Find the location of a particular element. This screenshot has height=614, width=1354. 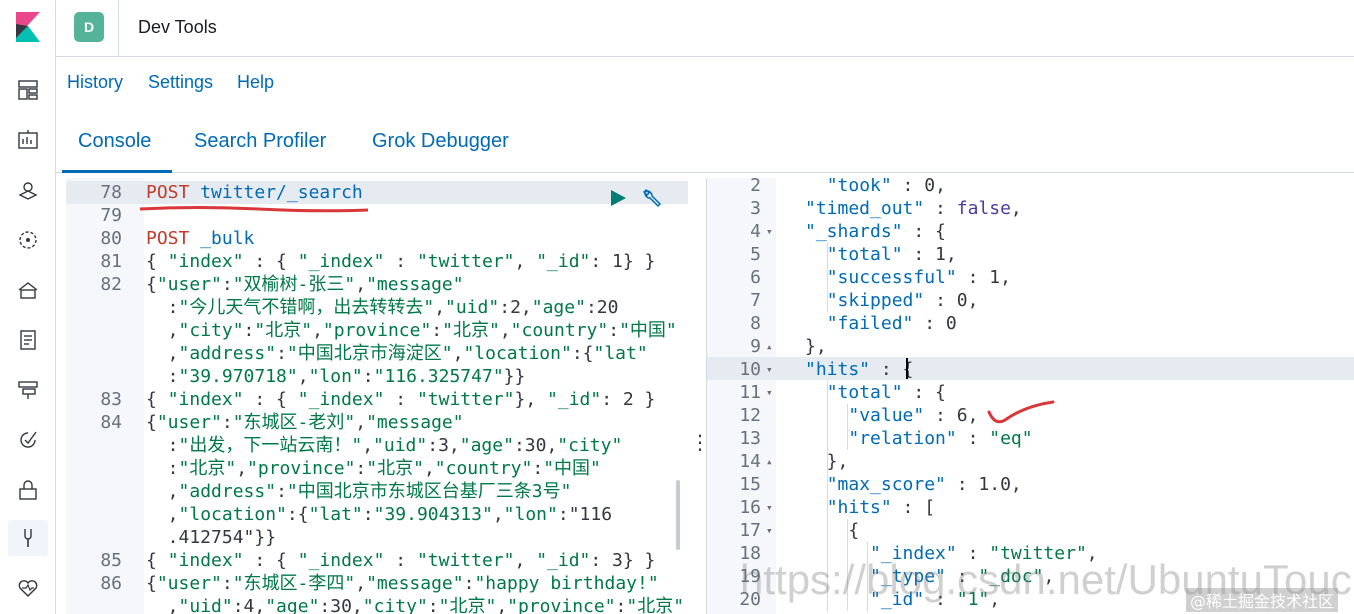

tab-bar: Console Search Profiler Grok Debugger is located at coordinates (705, 144).